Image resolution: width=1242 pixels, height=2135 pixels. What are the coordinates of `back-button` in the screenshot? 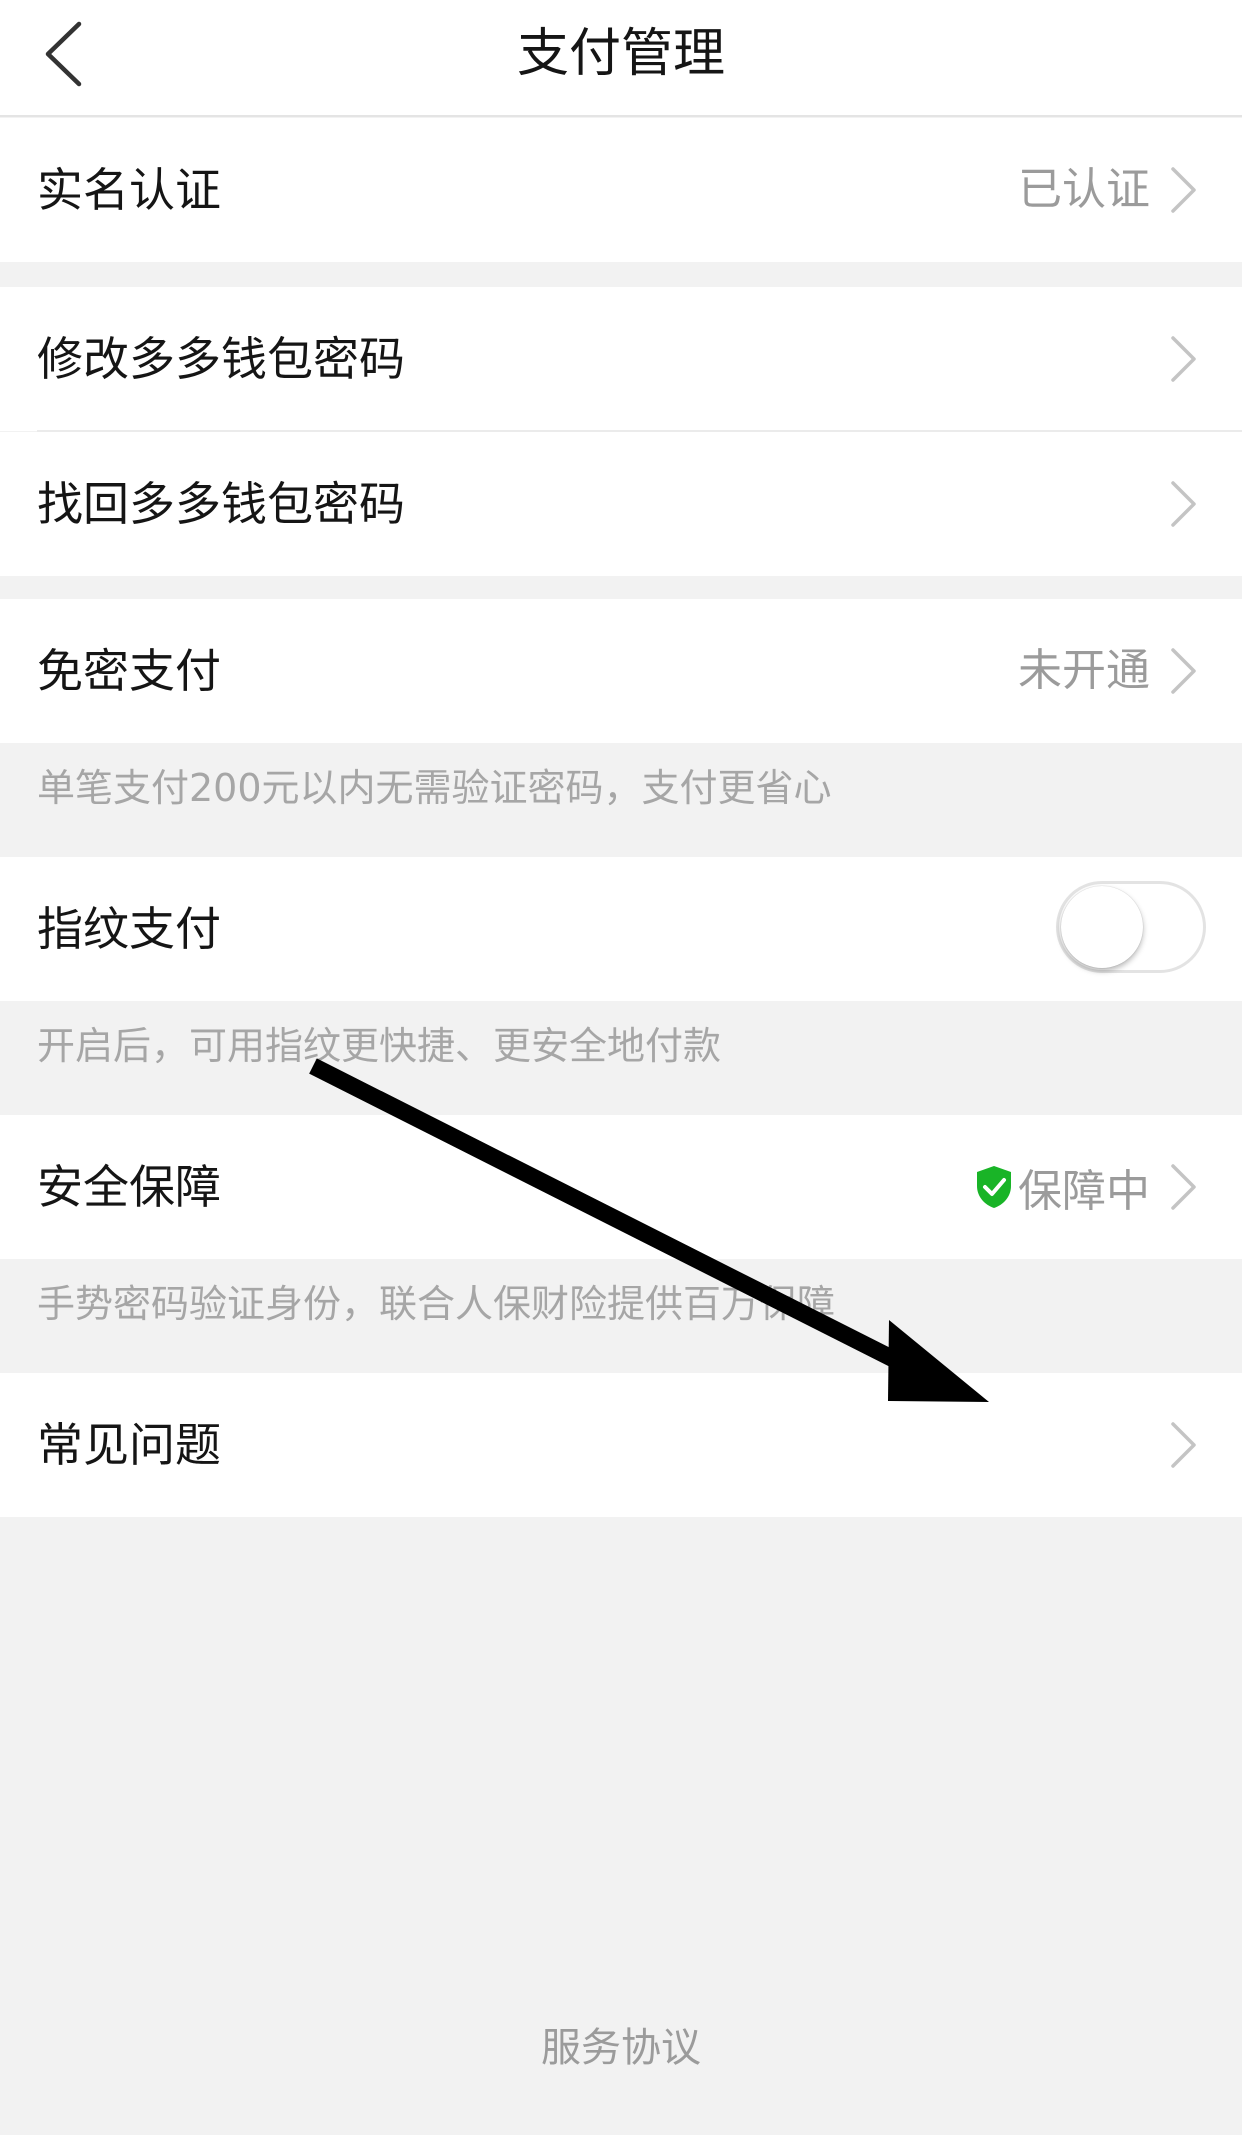 It's located at (63, 54).